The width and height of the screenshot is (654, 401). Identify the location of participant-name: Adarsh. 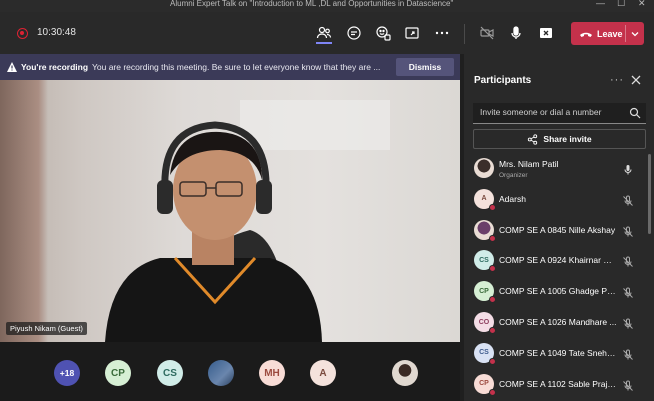
(512, 198).